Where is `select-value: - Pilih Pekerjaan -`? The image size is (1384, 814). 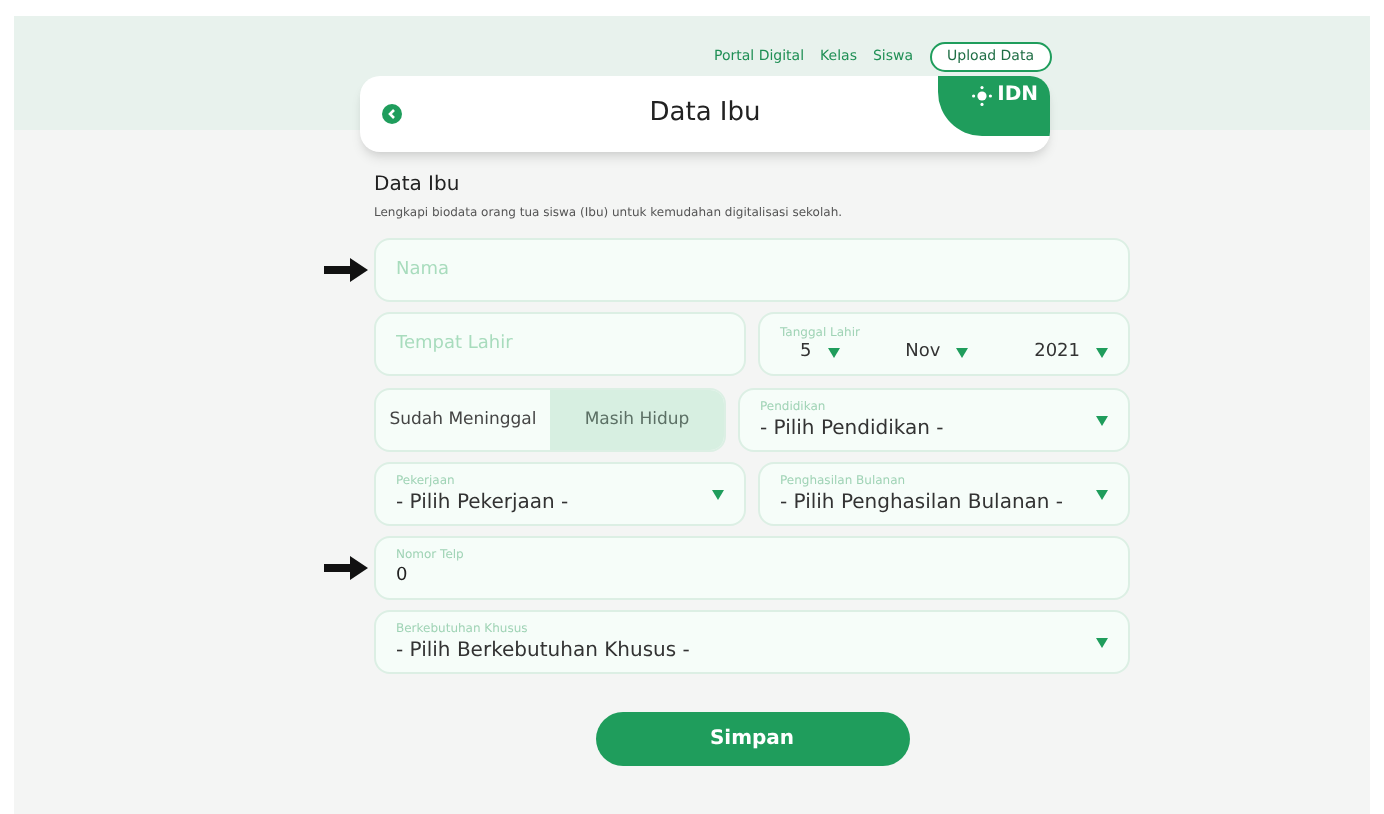
select-value: - Pilih Pekerjaan - is located at coordinates (482, 503).